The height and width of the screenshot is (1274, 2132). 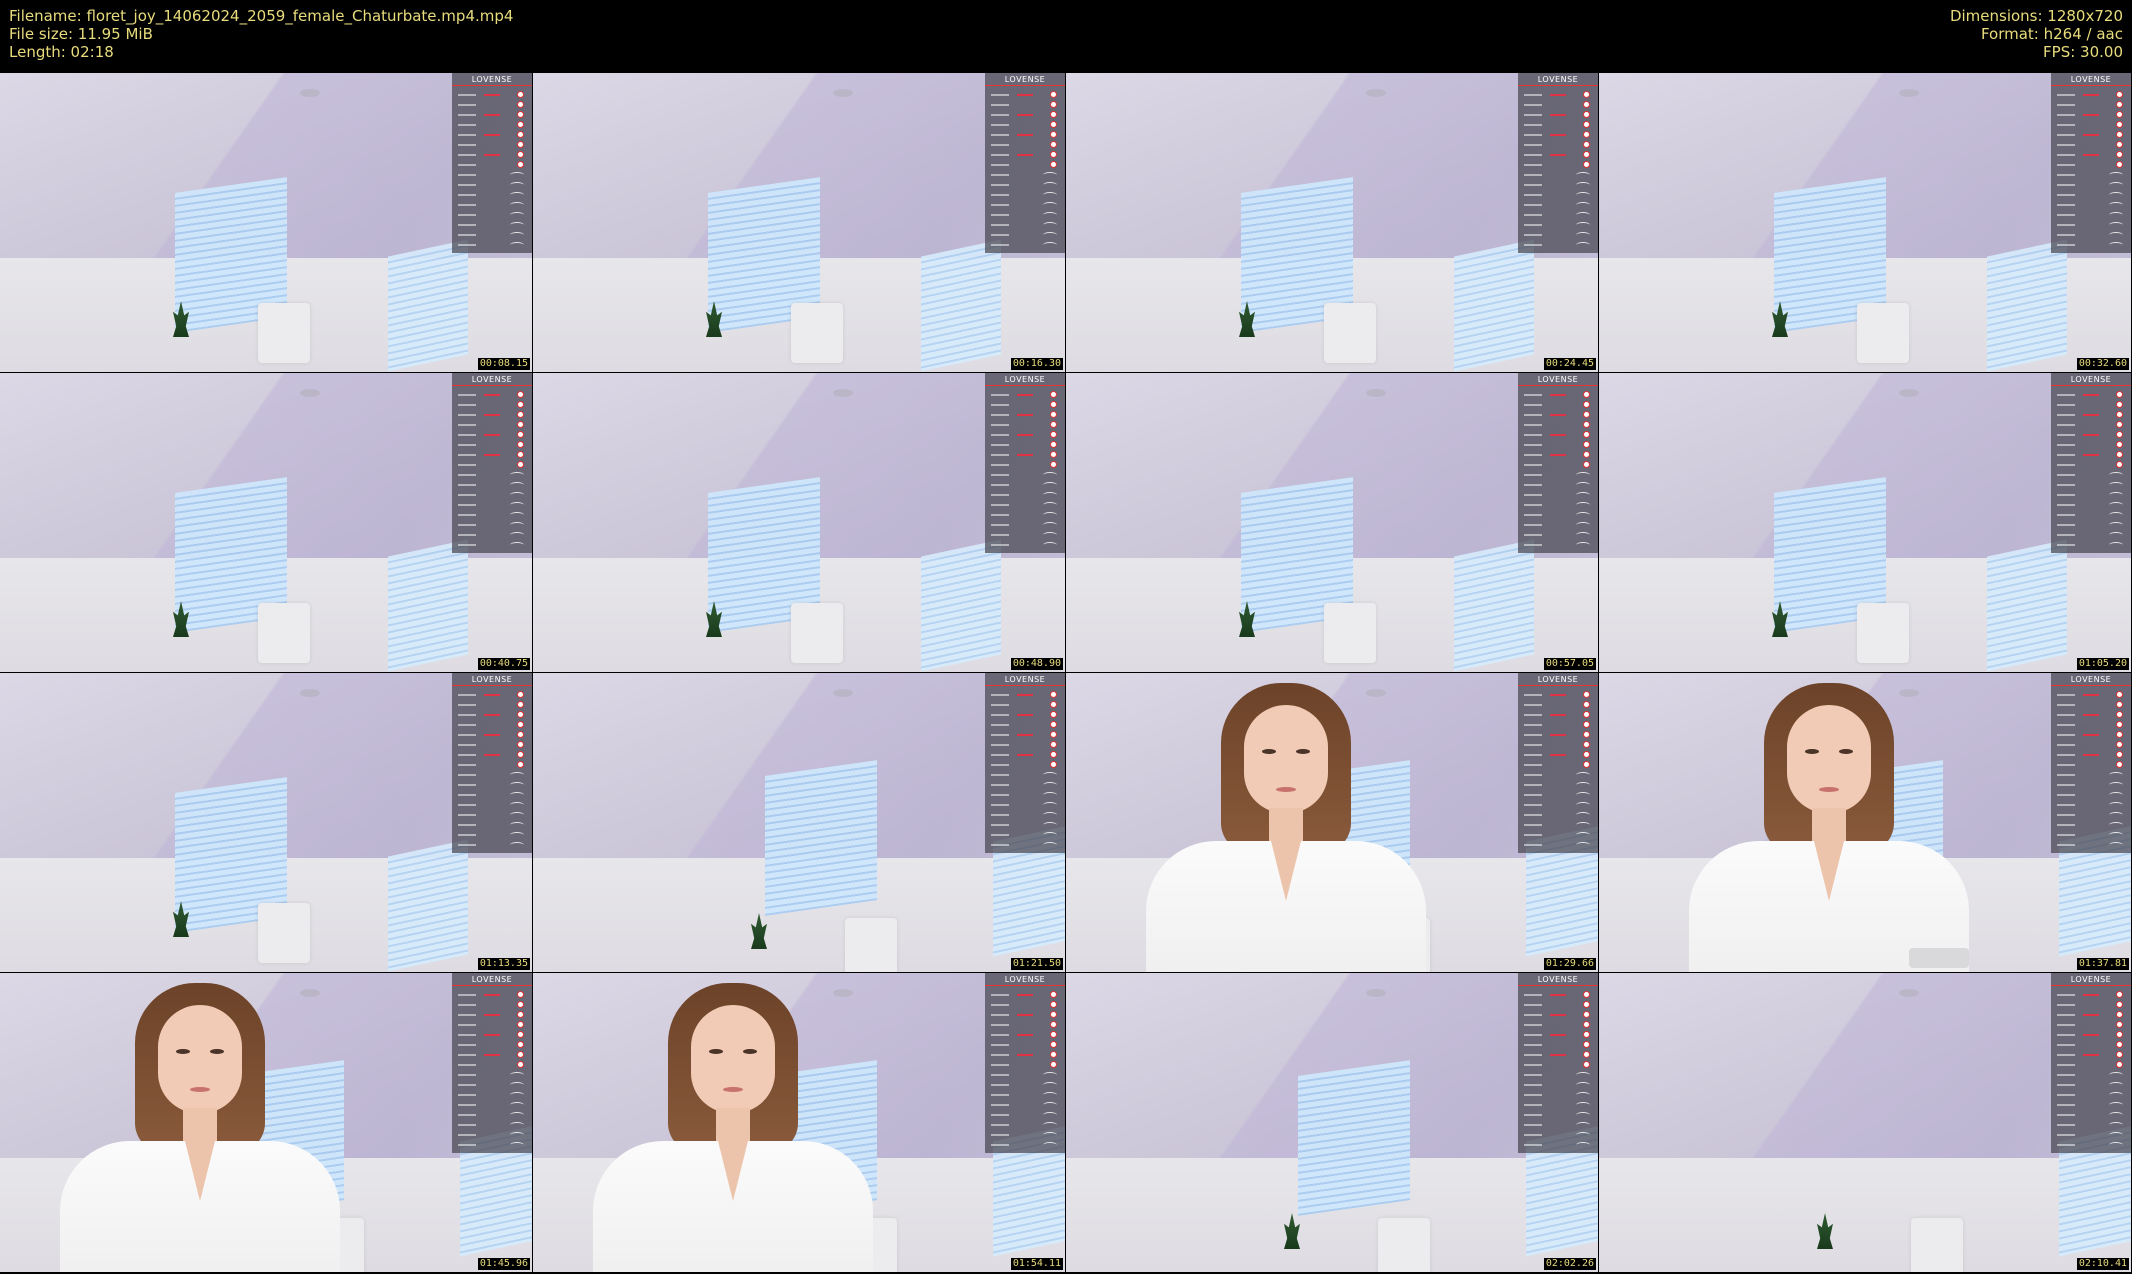 I want to click on video-thumbnail: LOVENSE 00:57.05, so click(x=1332, y=522).